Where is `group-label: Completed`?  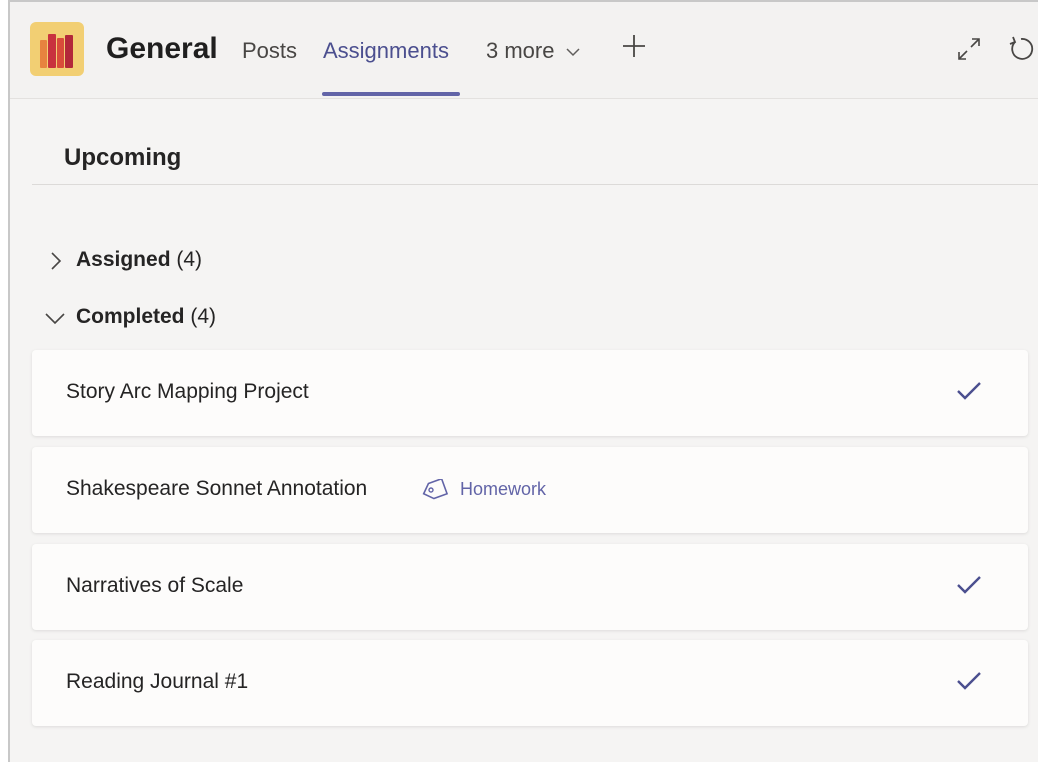
group-label: Completed is located at coordinates (130, 316).